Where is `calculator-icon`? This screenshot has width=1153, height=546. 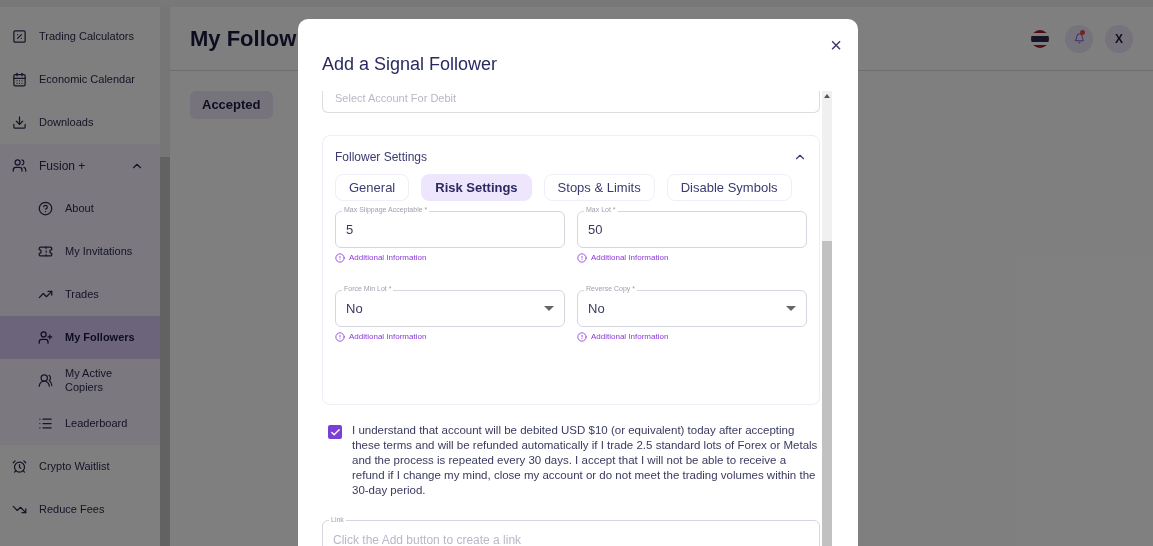
calculator-icon is located at coordinates (19, 36).